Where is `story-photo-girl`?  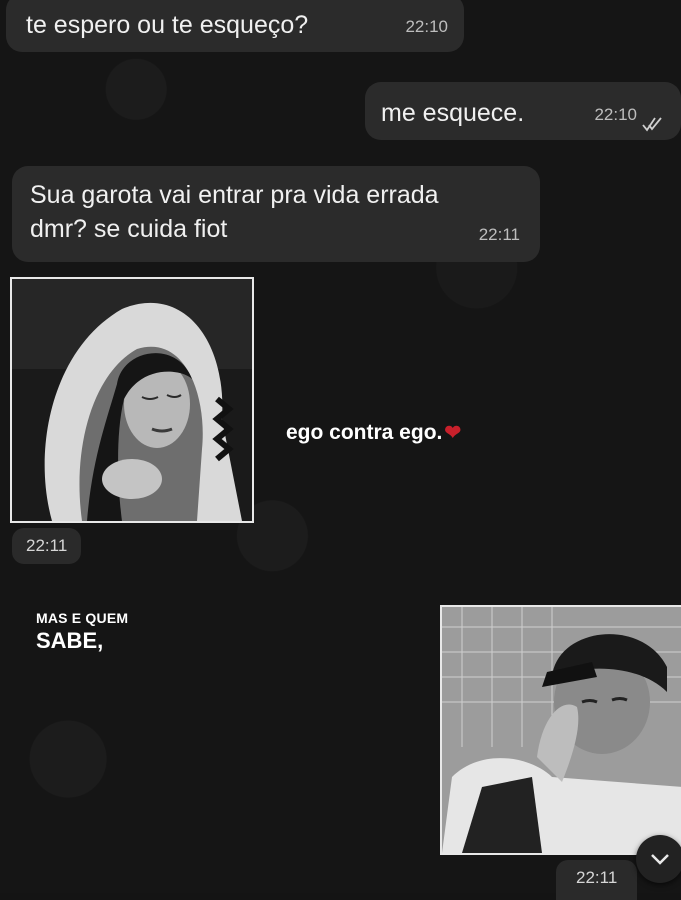 story-photo-girl is located at coordinates (132, 400).